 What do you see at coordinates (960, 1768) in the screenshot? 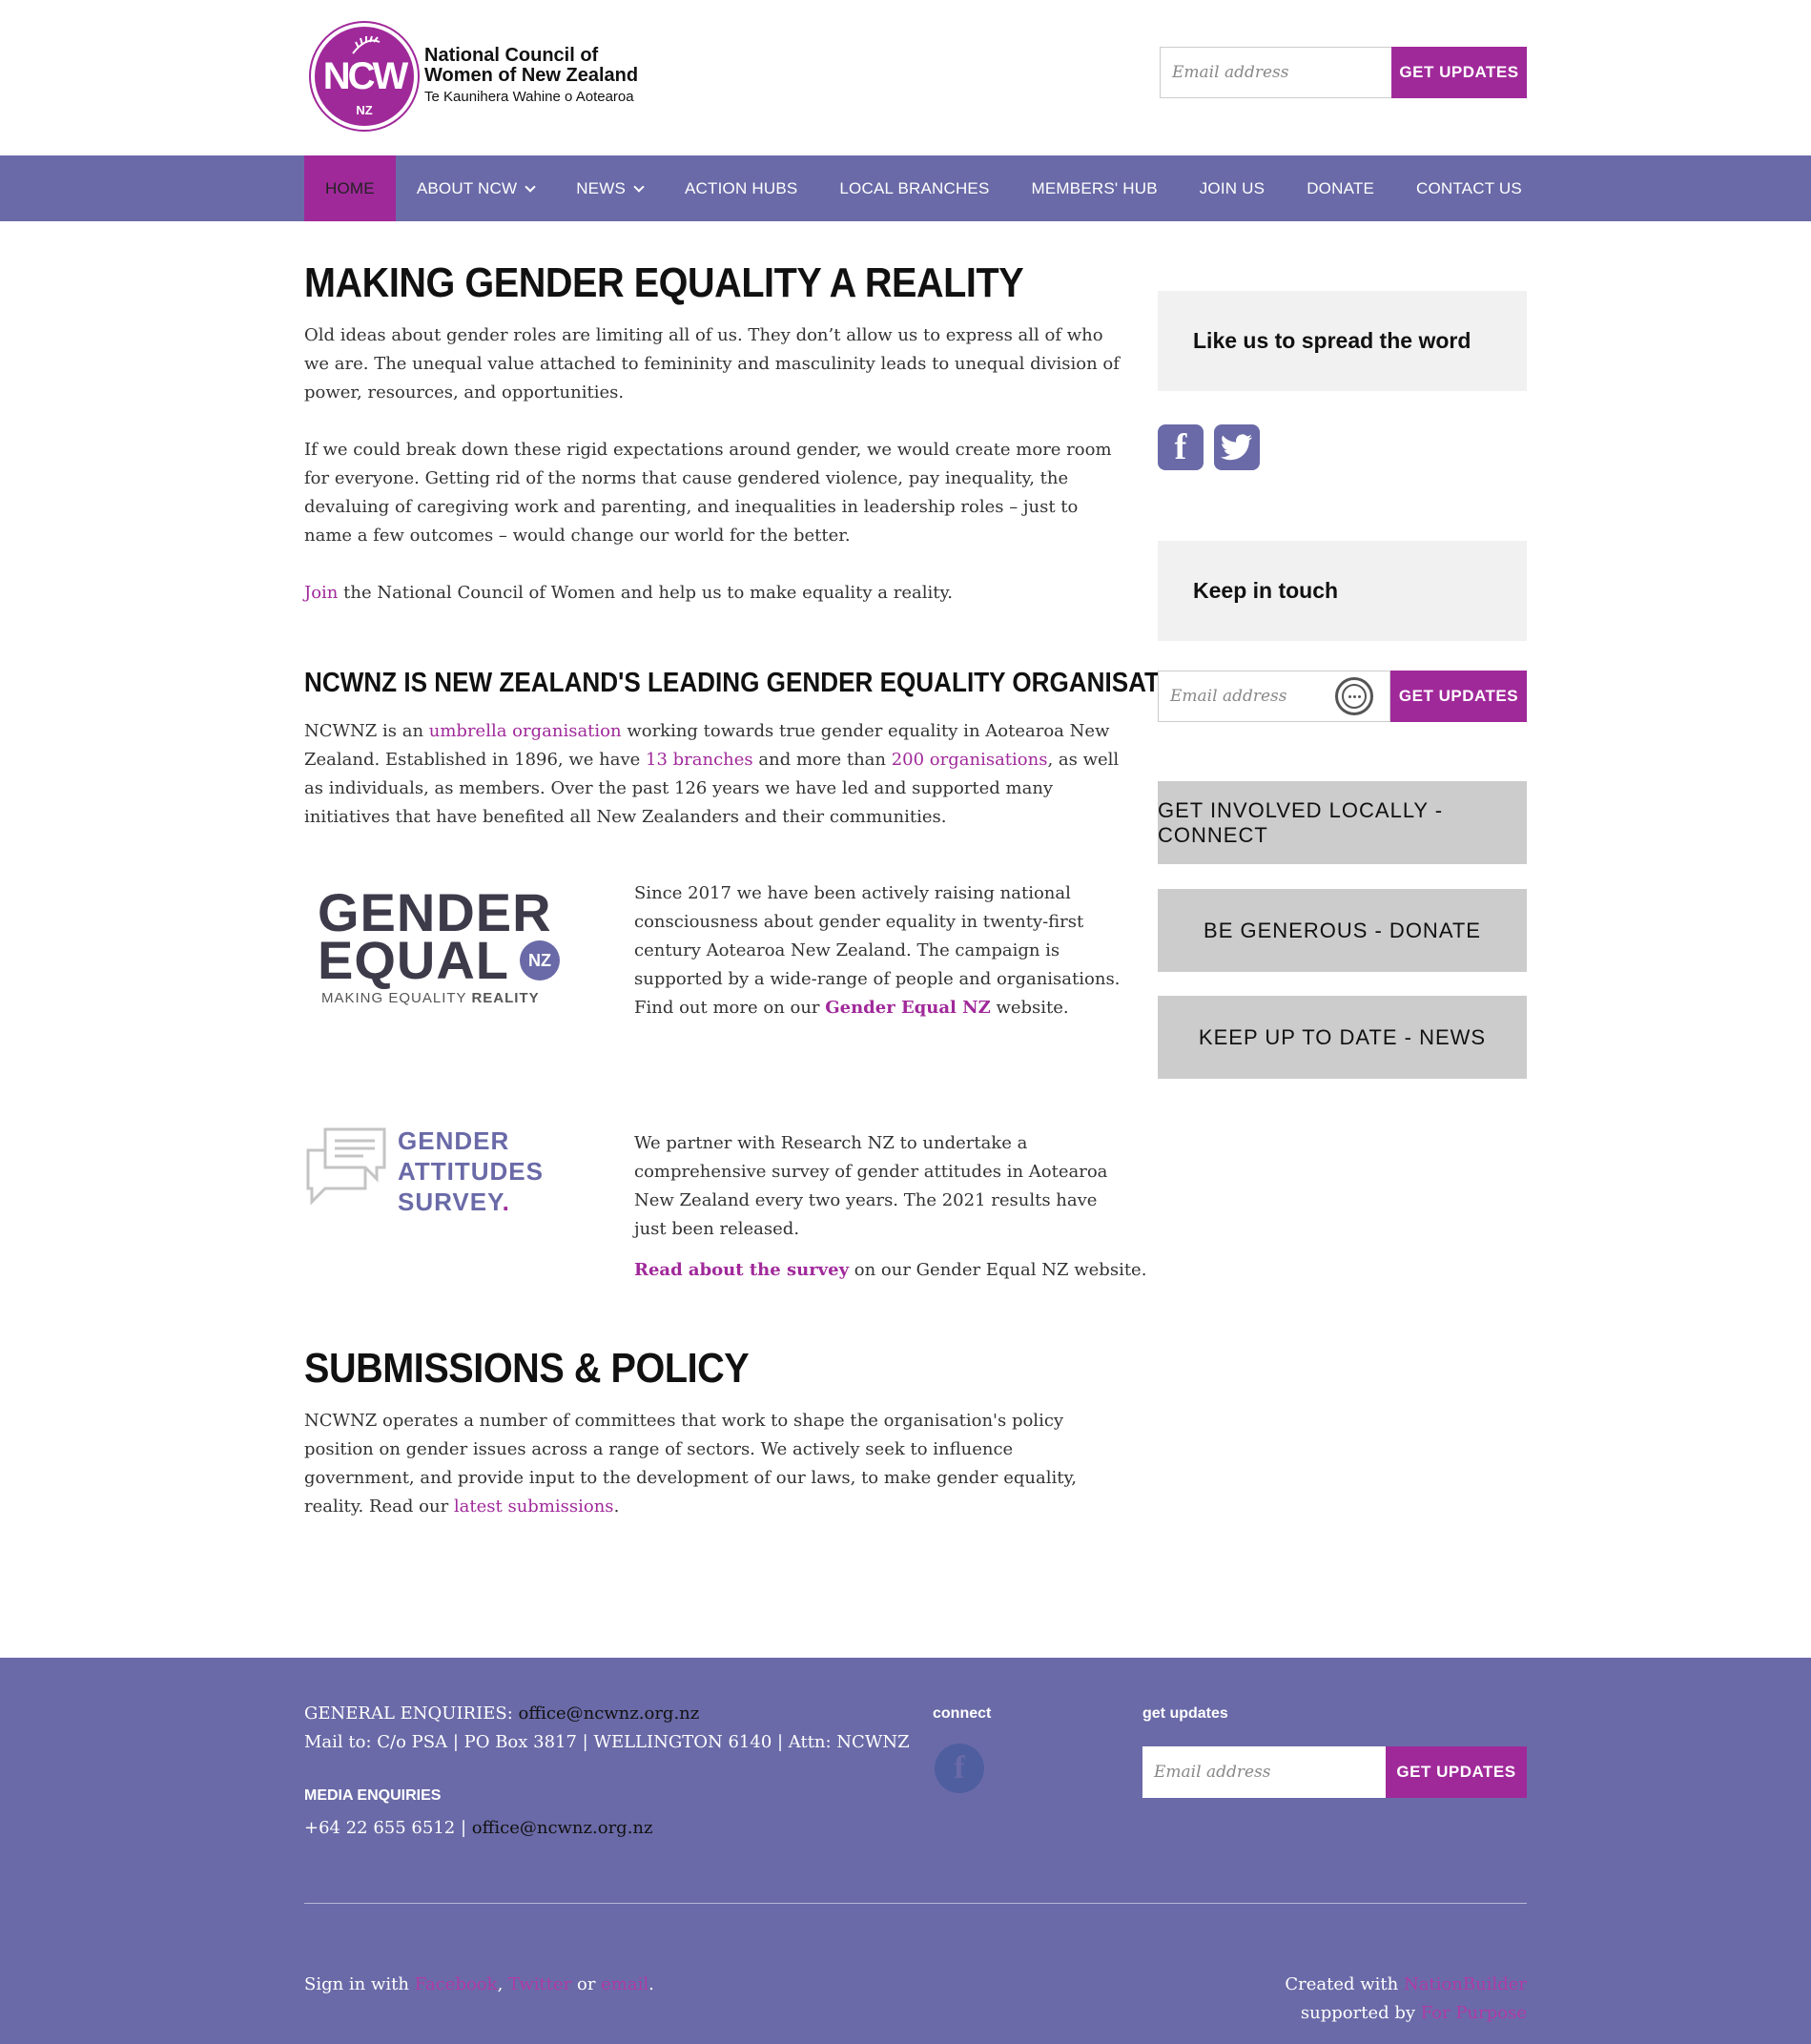
I see `footer-facebook-icon: f` at bounding box center [960, 1768].